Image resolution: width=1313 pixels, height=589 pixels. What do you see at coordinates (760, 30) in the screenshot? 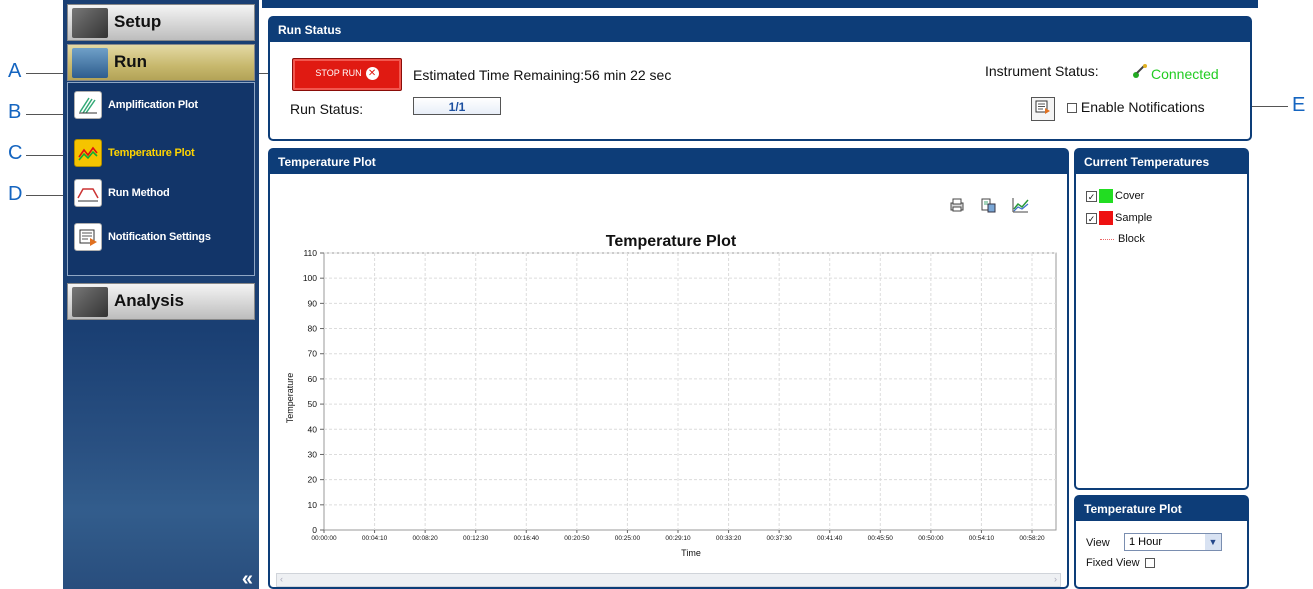
I see `run-status-title: Run Status` at bounding box center [760, 30].